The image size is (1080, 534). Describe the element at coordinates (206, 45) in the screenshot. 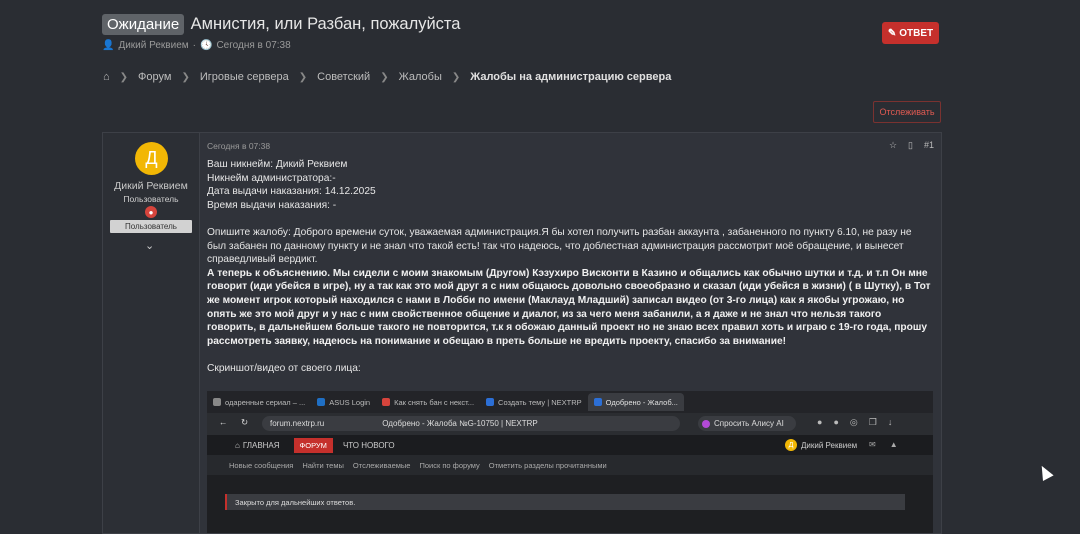

I see `clock-icon: 🕓` at that location.